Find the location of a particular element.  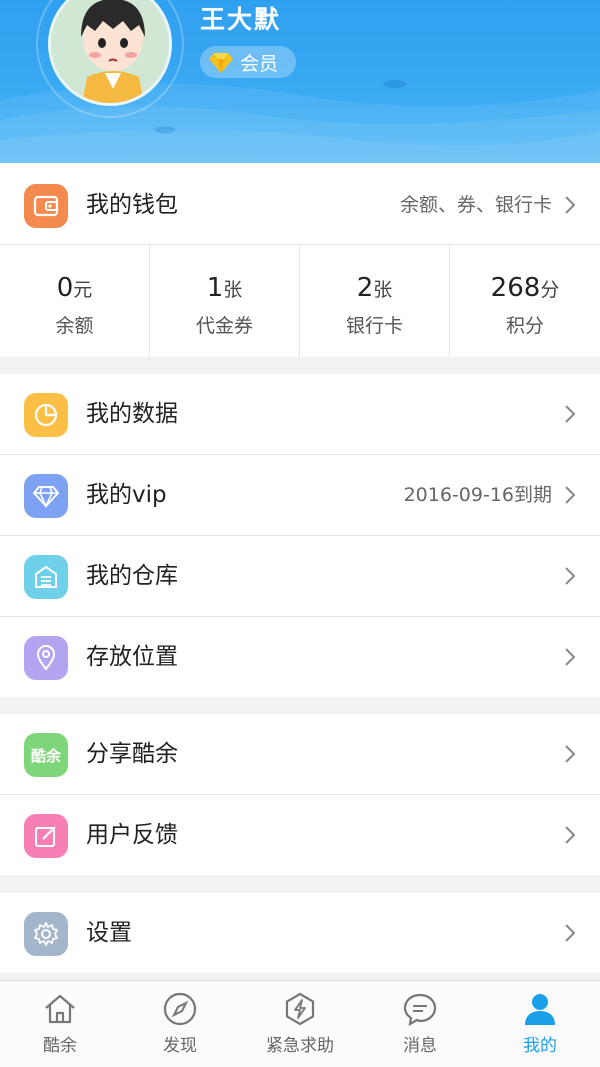

stat-vouchers: 1张 代金券 is located at coordinates (225, 301).